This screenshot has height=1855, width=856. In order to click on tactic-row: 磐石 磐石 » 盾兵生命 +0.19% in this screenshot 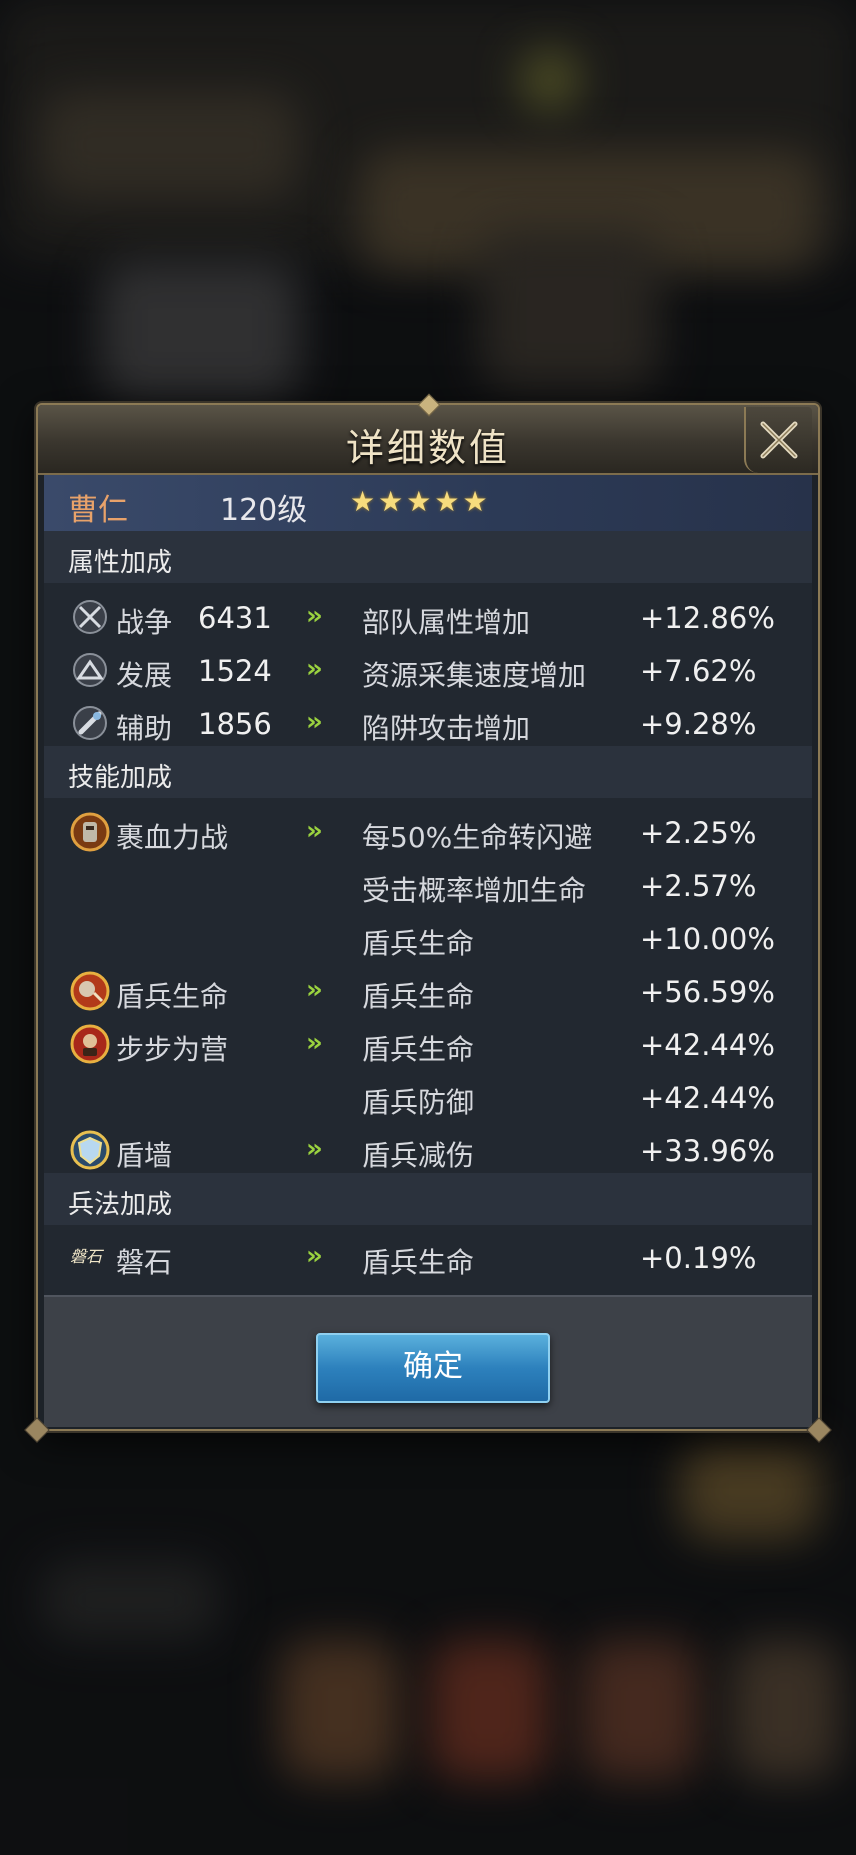, I will do `click(428, 1257)`.